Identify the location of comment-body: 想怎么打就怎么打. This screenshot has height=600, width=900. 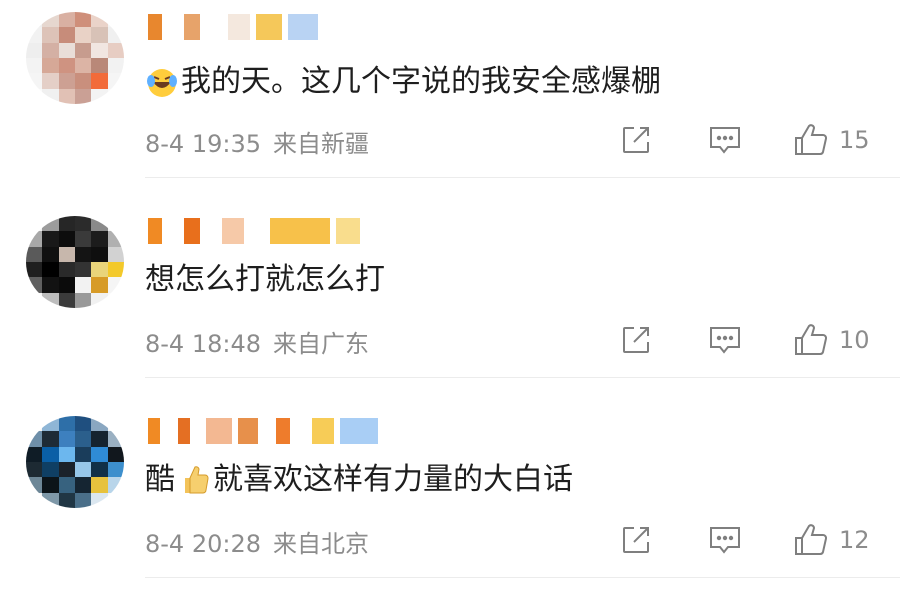
(265, 279).